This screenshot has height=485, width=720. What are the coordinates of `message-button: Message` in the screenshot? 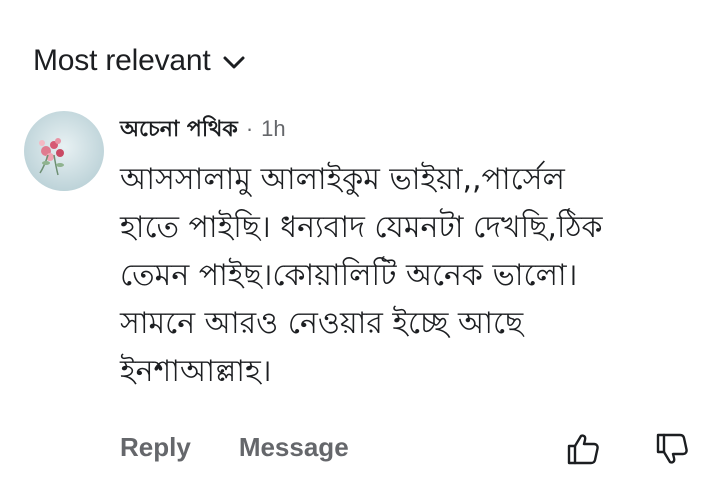 It's located at (294, 447).